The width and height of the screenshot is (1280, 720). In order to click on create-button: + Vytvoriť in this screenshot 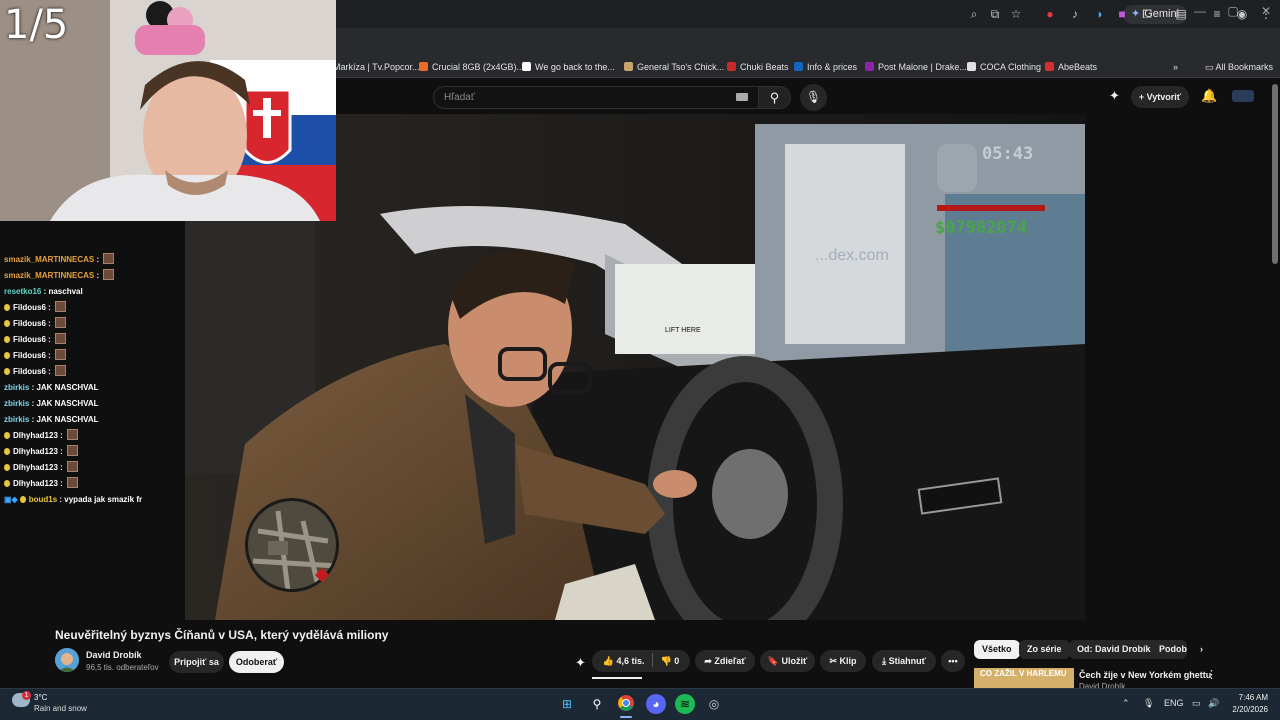, I will do `click(1160, 97)`.